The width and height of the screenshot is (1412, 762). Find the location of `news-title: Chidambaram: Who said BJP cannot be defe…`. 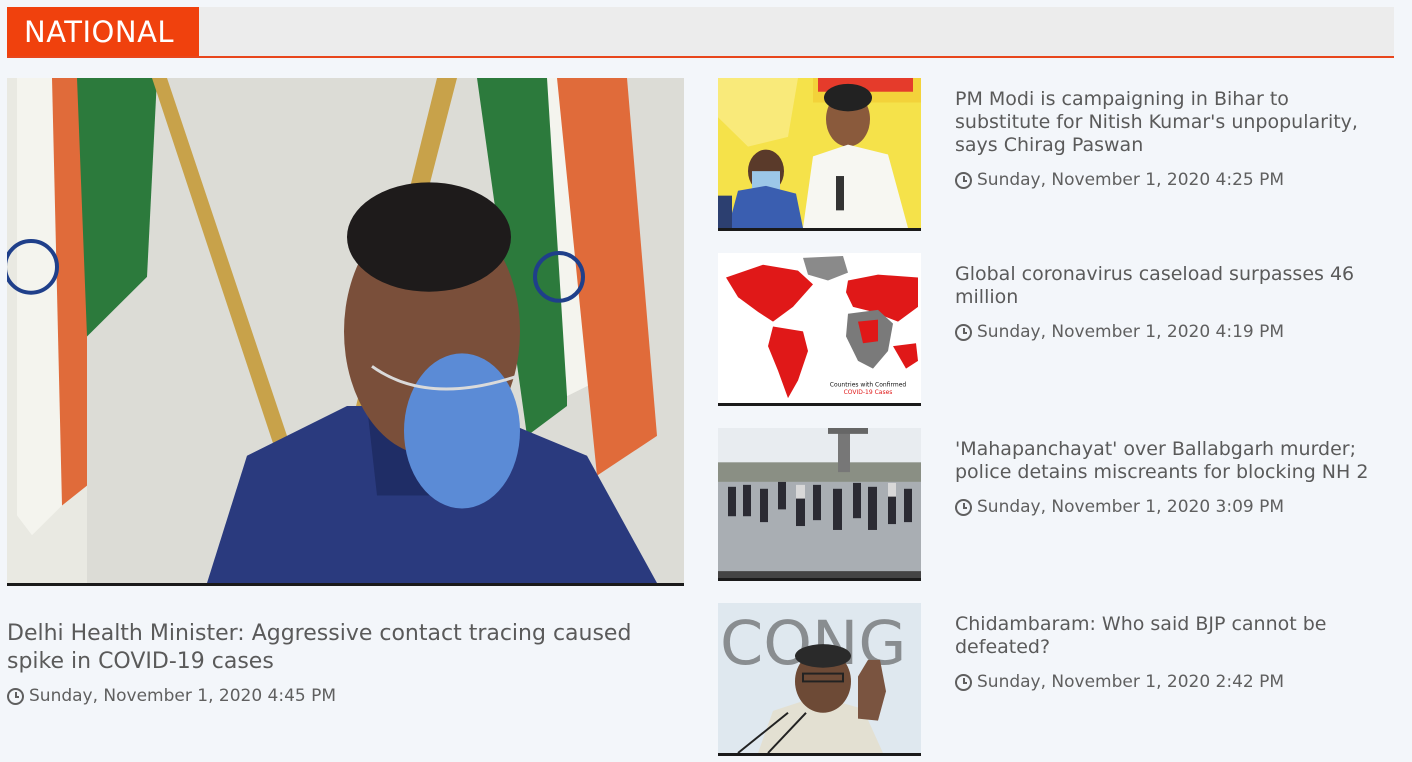

news-title: Chidambaram: Who said BJP cannot be defe… is located at coordinates (1171, 636).